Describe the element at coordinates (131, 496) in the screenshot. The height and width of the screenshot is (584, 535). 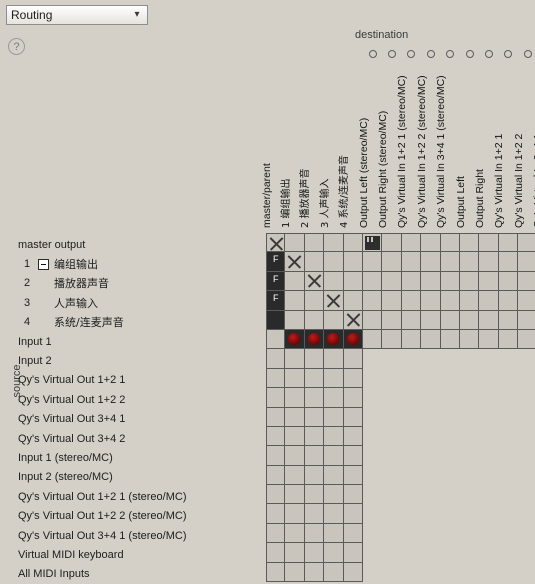
I see `row-label: Qy's Virtual Out 1+2 1 (stereo/MC)` at that location.